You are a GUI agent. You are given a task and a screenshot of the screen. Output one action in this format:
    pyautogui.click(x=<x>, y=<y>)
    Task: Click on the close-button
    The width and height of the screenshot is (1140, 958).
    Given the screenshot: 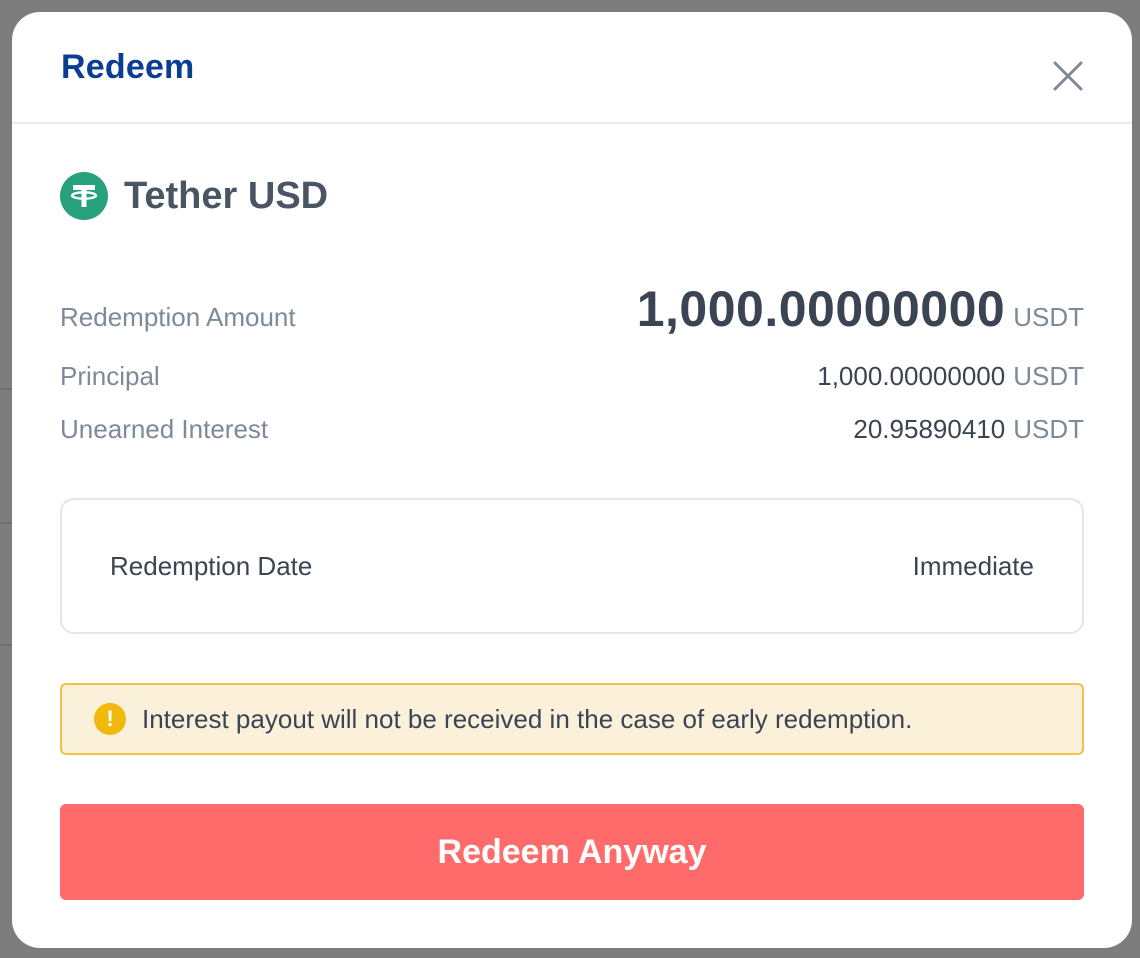 What is the action you would take?
    pyautogui.click(x=1068, y=76)
    